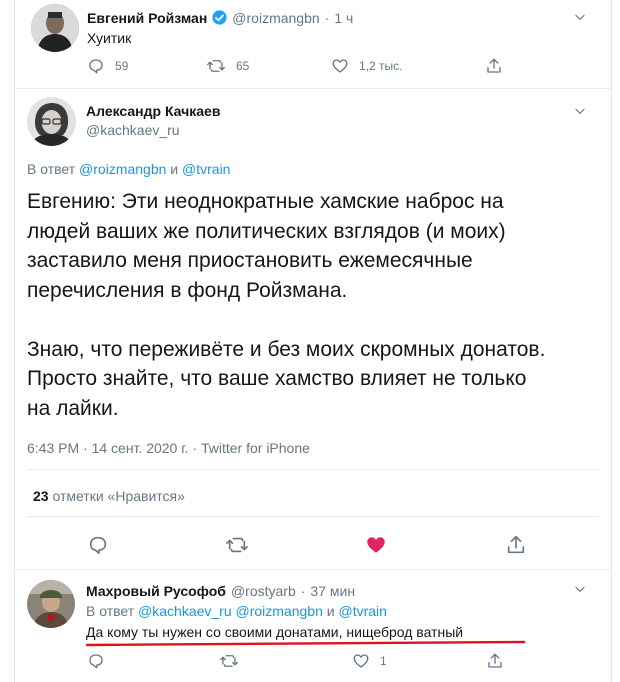 The width and height of the screenshot is (620, 682). I want to click on author-handle: @roizmangbn, so click(275, 18).